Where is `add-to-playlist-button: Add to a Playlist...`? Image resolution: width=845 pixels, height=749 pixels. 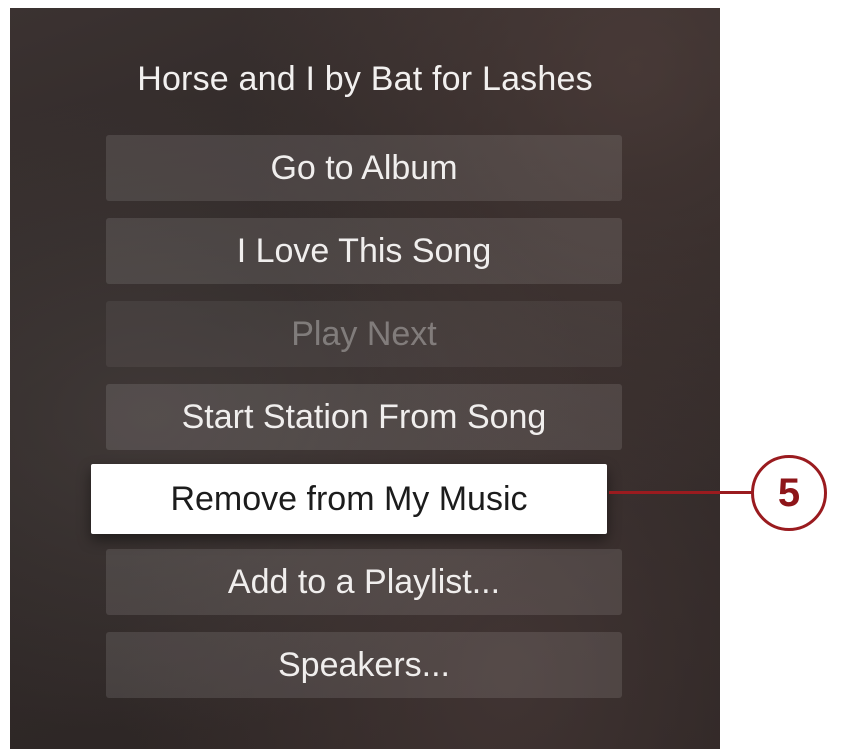 add-to-playlist-button: Add to a Playlist... is located at coordinates (364, 582).